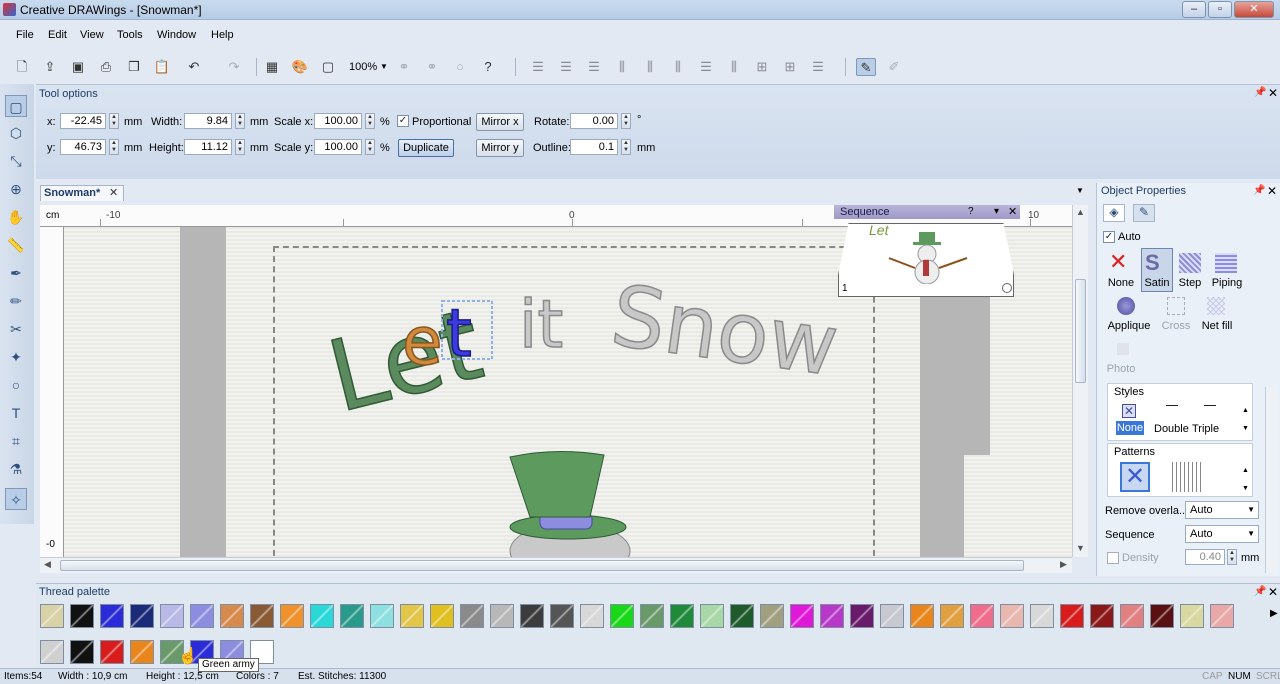 The image size is (1280, 684). I want to click on draw-view-icon: ✐, so click(894, 67).